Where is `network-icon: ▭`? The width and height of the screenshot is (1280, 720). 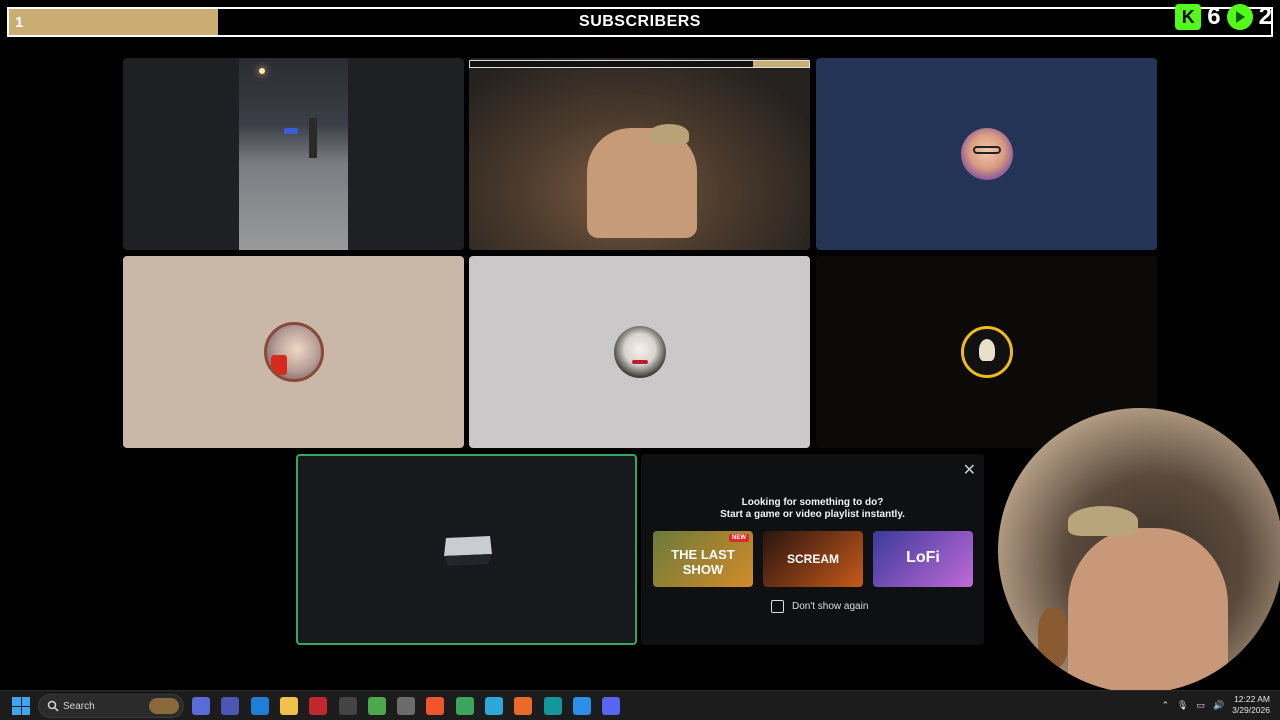 network-icon: ▭ is located at coordinates (1200, 705).